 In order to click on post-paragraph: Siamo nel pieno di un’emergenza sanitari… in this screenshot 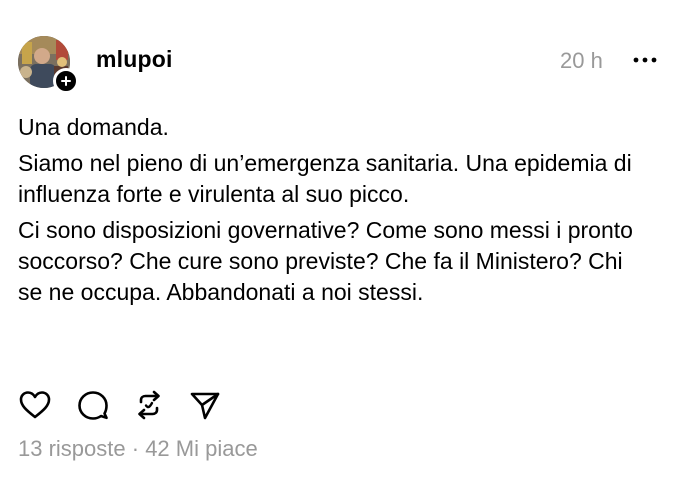, I will do `click(325, 178)`.